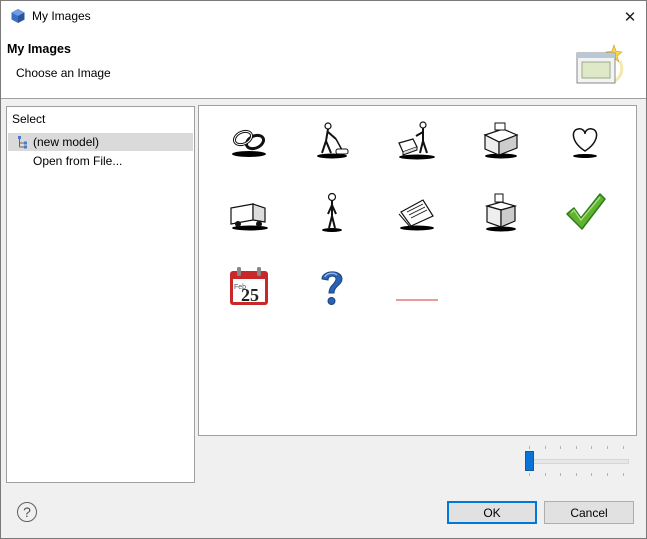 This screenshot has height=539, width=647. I want to click on worker-with-machine-icon, so click(416, 140).